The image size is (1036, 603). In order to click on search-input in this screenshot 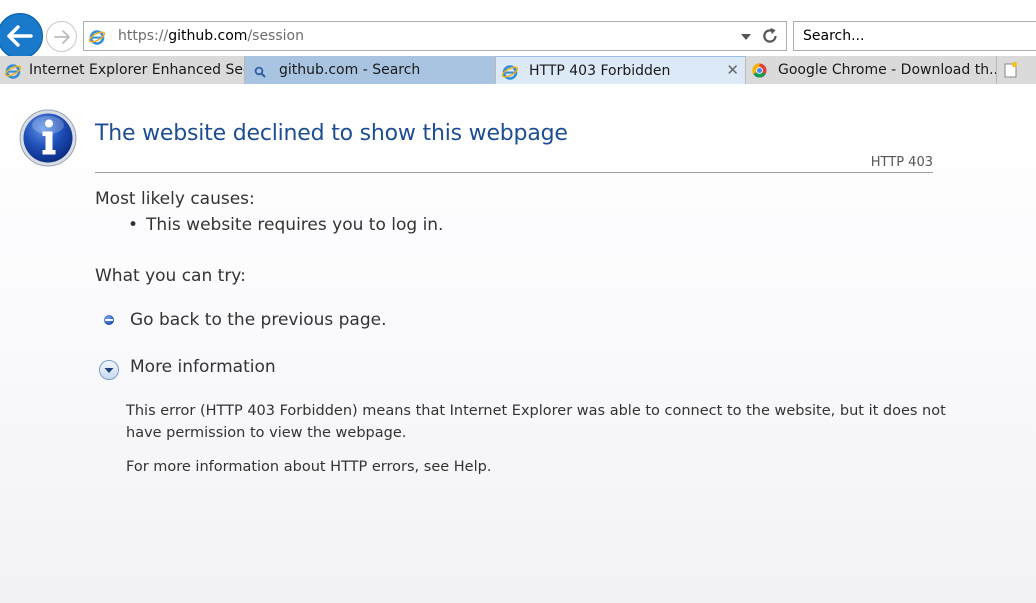, I will do `click(915, 36)`.